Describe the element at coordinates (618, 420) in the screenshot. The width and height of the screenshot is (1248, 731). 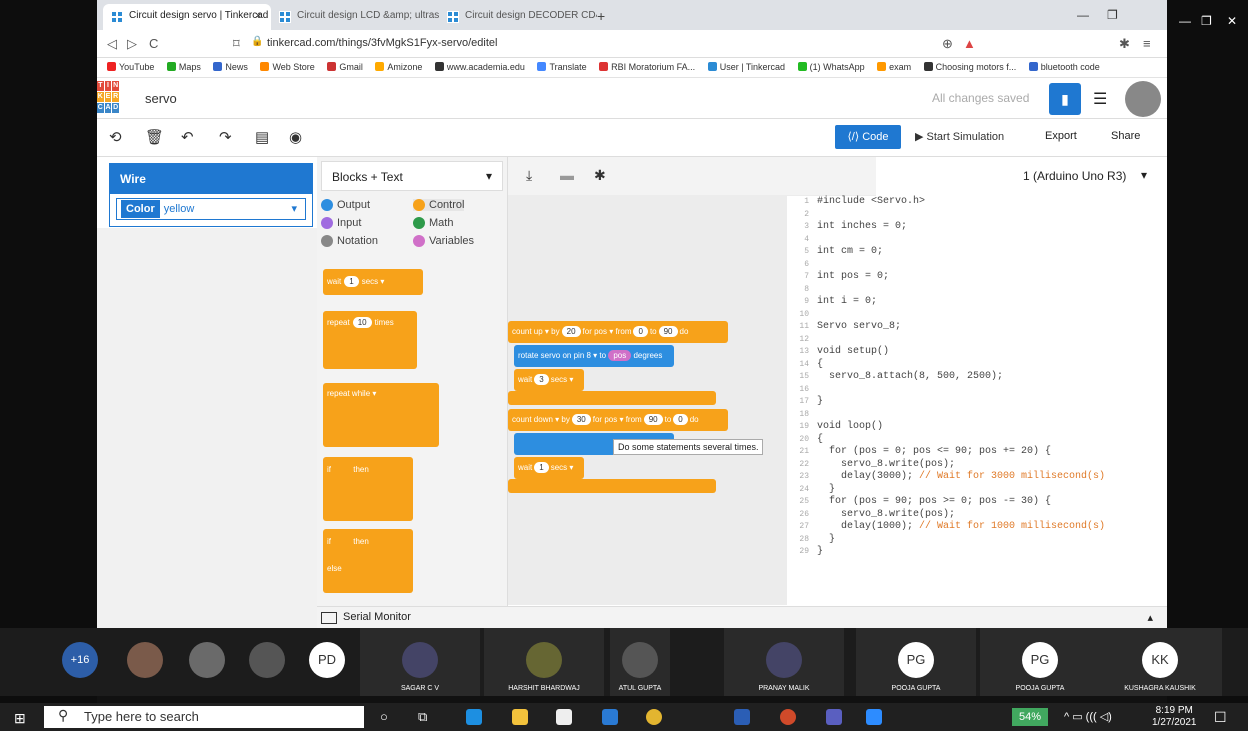
I see `count-down-block: count down ▾ by 30 for pos ▾ from 90 to 0 do` at that location.